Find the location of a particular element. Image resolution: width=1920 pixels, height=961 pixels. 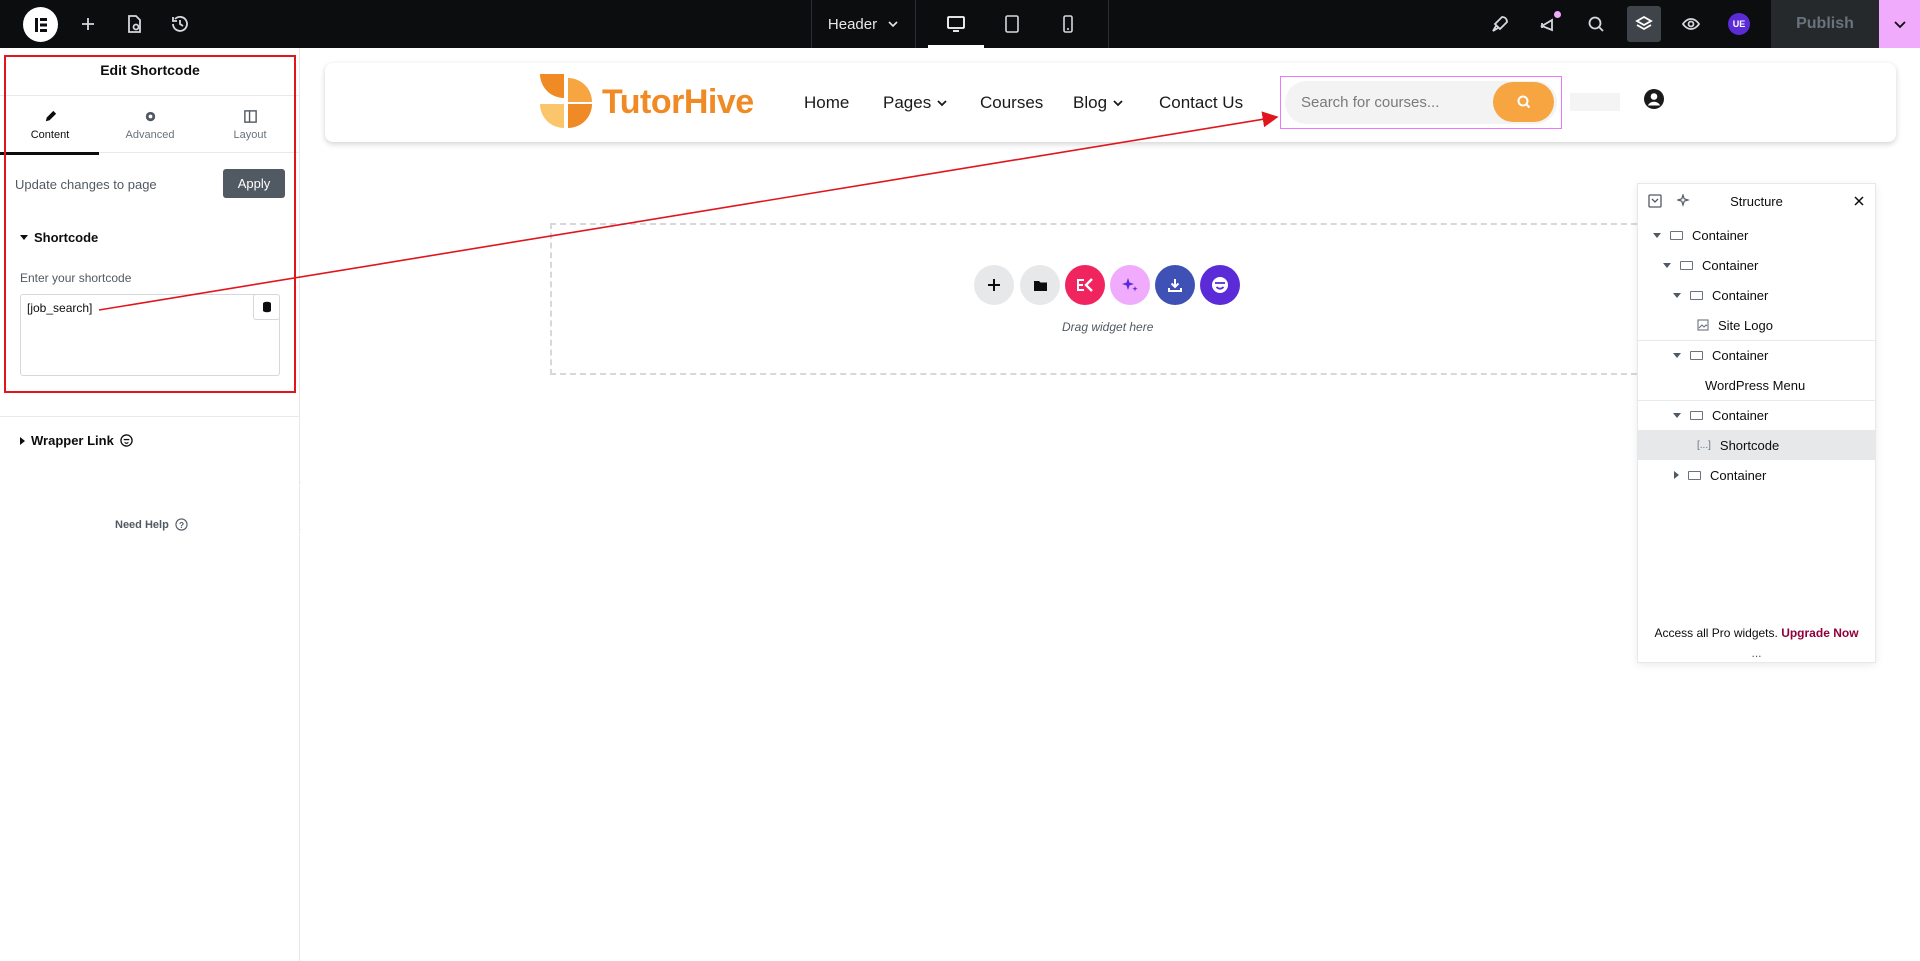

elementskit-icon is located at coordinates (1085, 285).